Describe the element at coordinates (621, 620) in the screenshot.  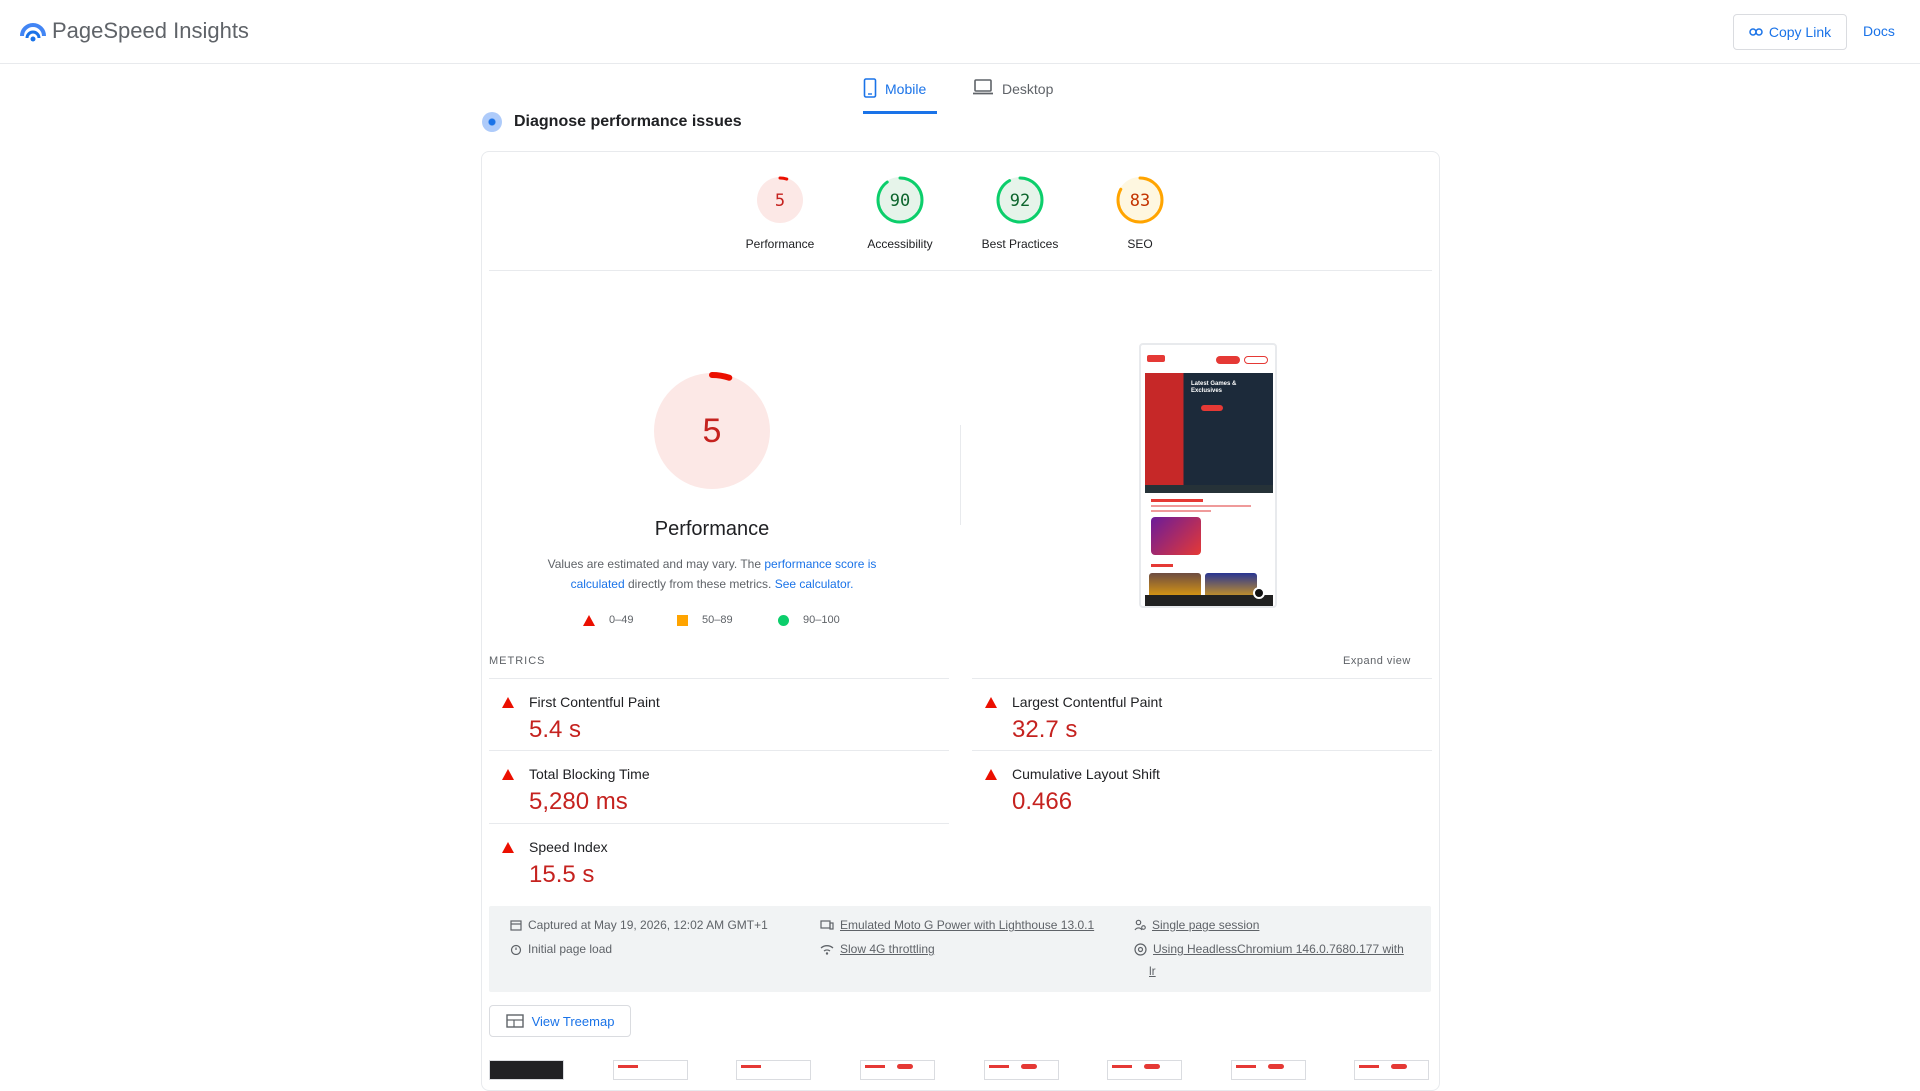
I see `legend-fail-label: 0–49` at that location.